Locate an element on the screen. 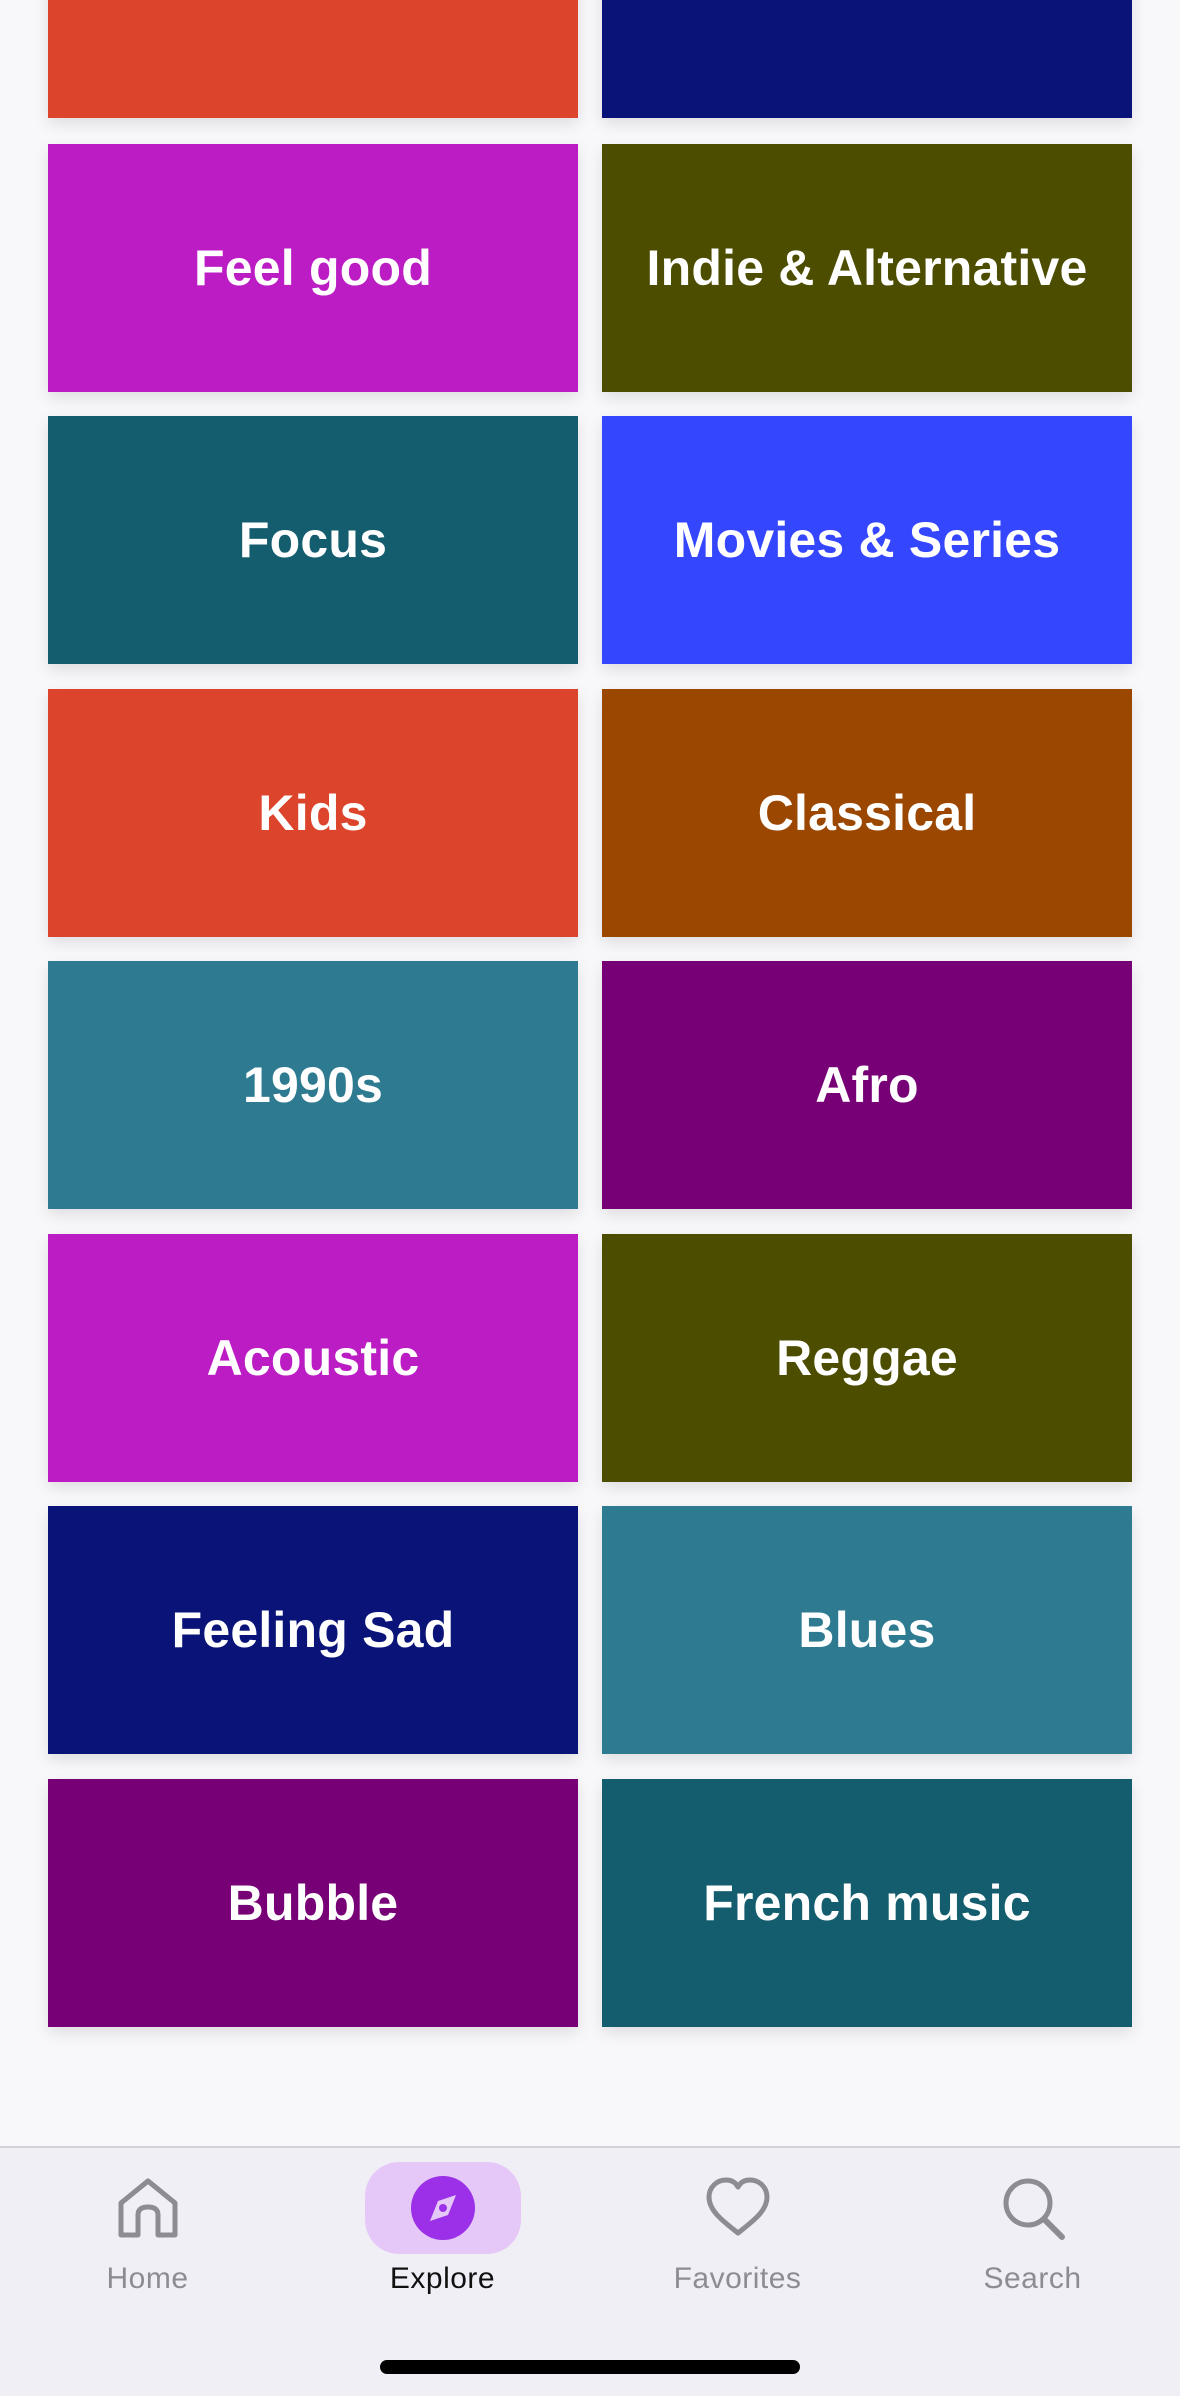 This screenshot has height=2396, width=1180. genre-tile-label: Feel good is located at coordinates (313, 268).